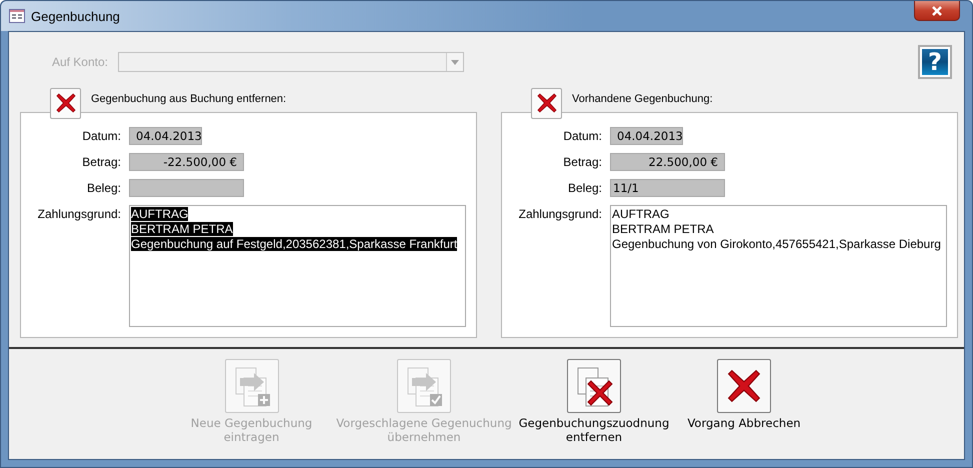 The image size is (973, 468). What do you see at coordinates (17, 16) in the screenshot?
I see `form-icon` at bounding box center [17, 16].